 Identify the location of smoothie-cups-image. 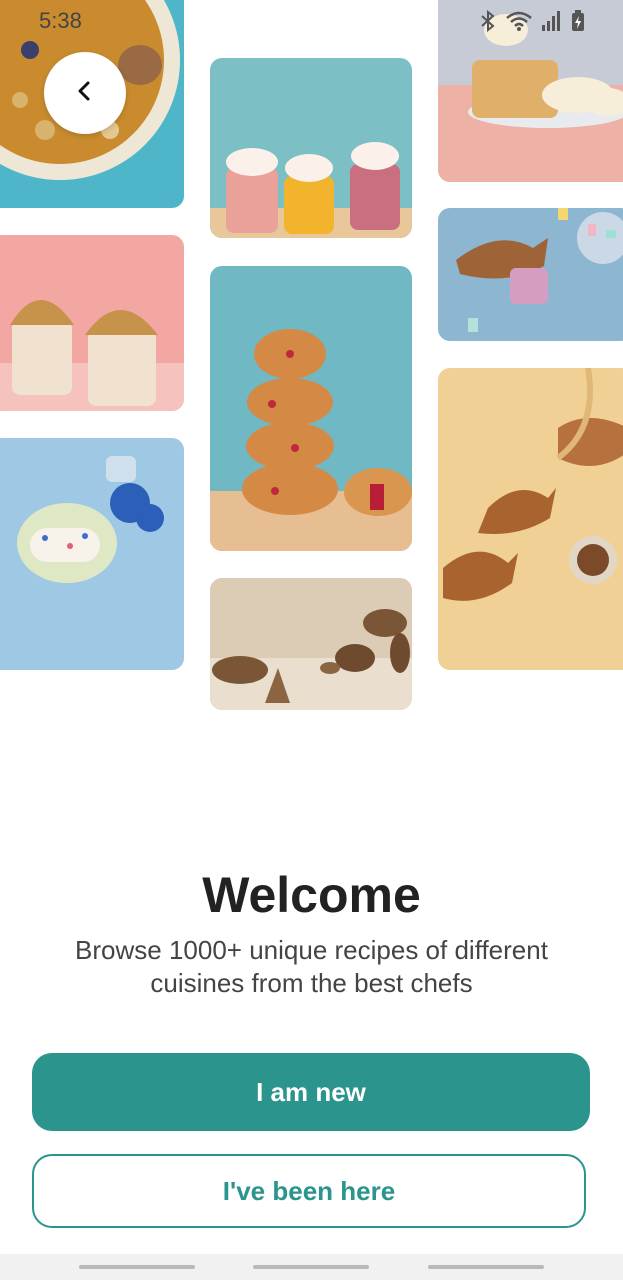
(311, 148).